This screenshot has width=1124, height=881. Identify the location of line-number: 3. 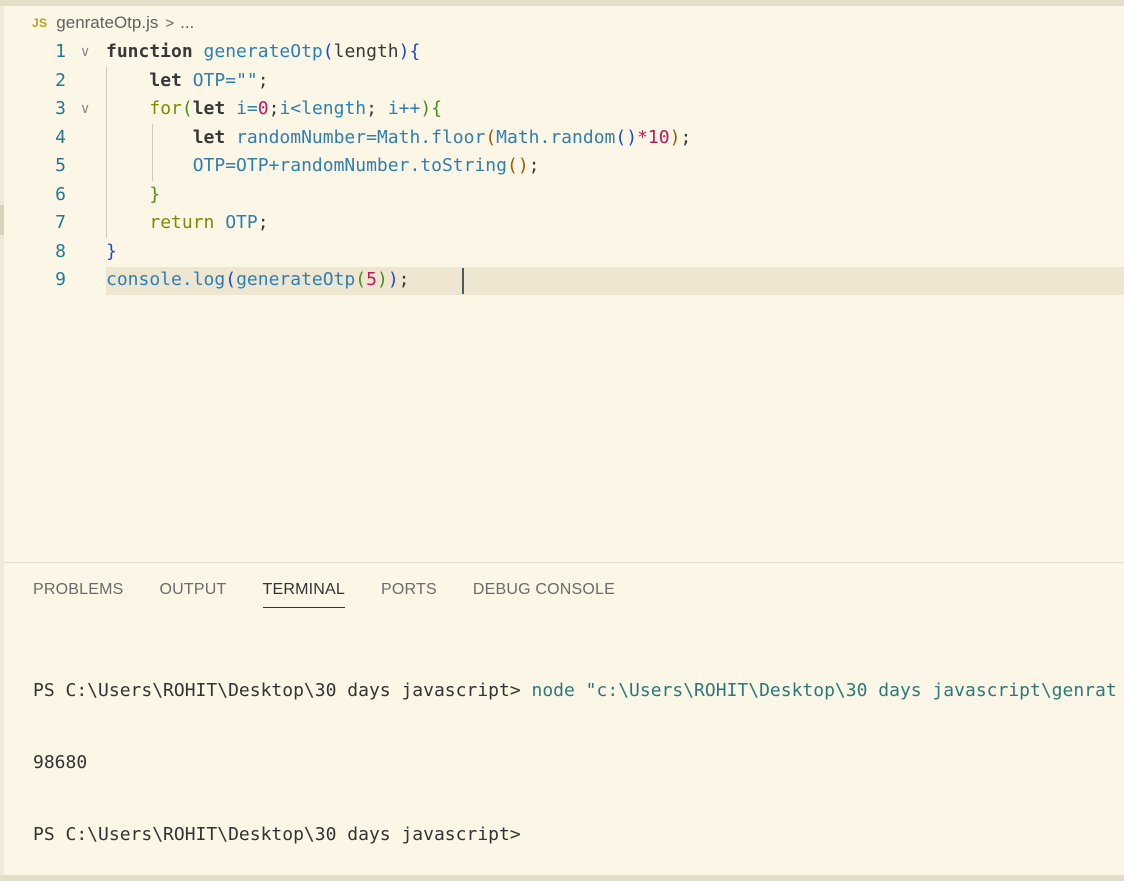
(60, 108).